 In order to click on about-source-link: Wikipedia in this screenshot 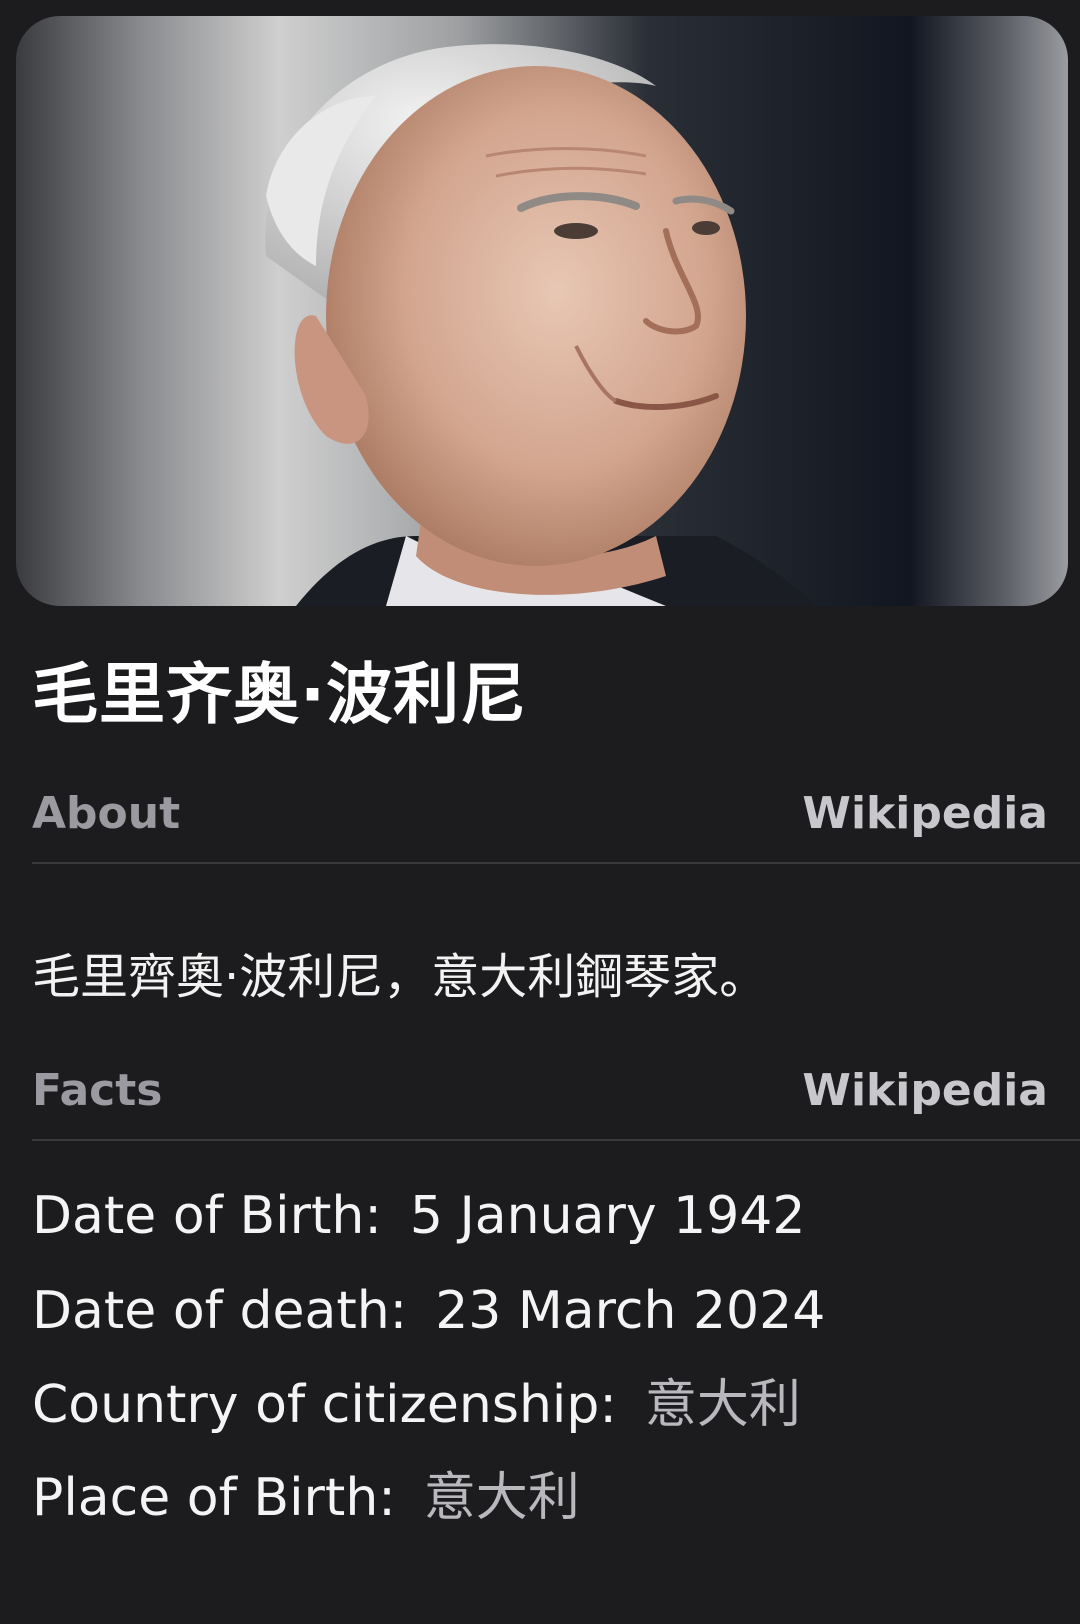, I will do `click(925, 813)`.